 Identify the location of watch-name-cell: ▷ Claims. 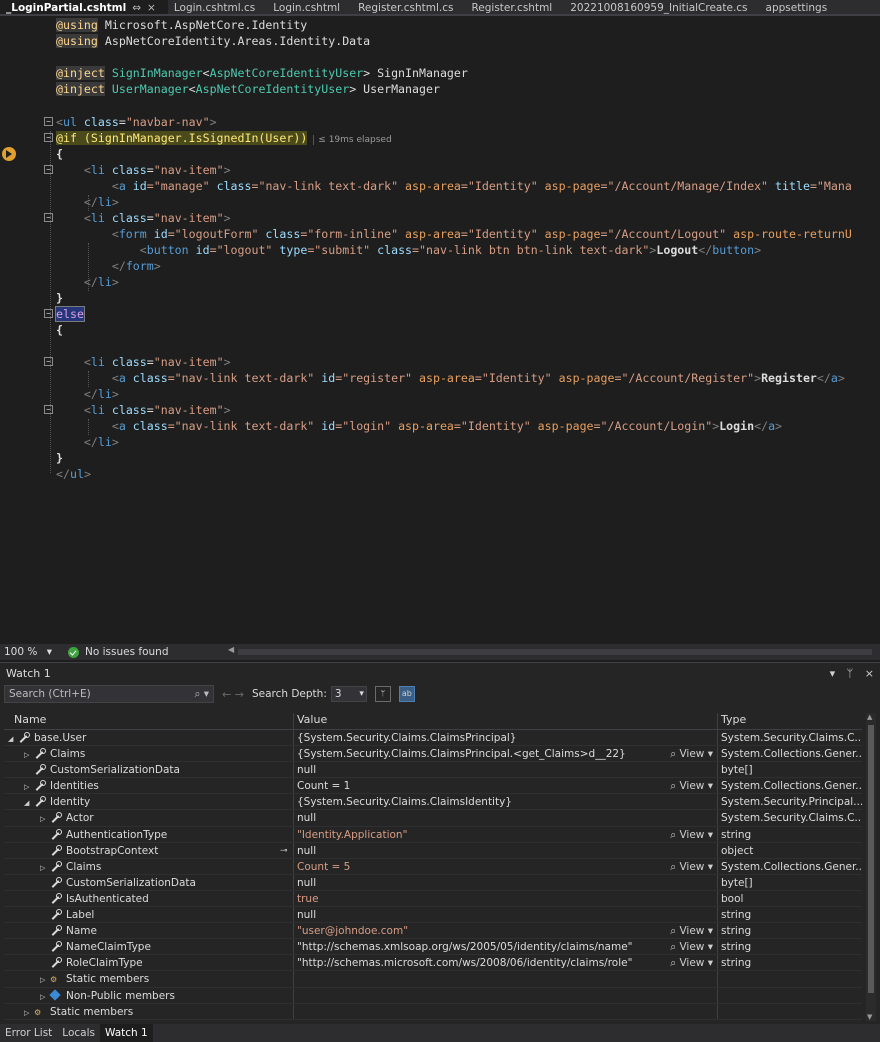
(149, 754).